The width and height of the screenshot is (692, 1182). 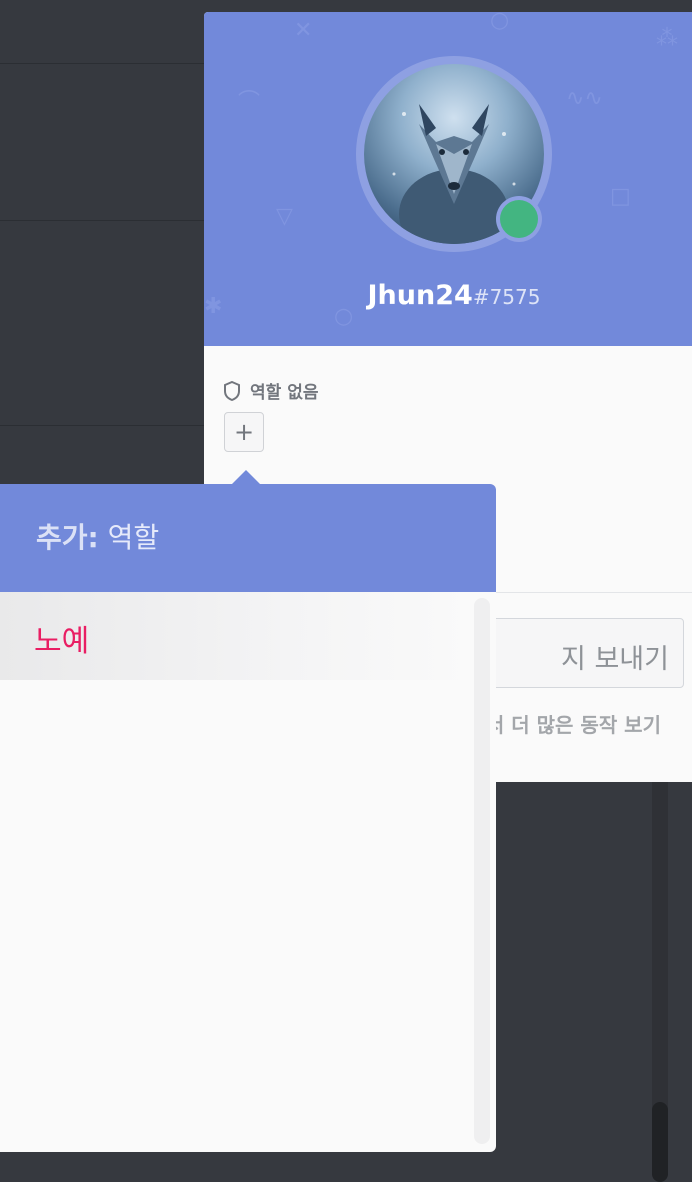 What do you see at coordinates (482, 871) in the screenshot?
I see `popout-scrollbar` at bounding box center [482, 871].